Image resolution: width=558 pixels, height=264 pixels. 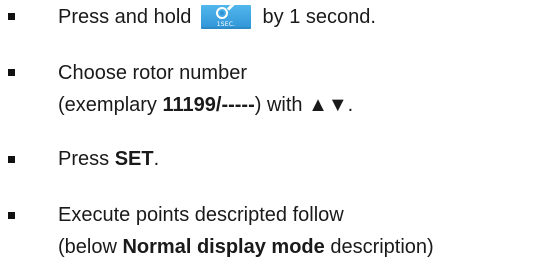 I want to click on instruction-text: Press and hold, so click(x=125, y=17).